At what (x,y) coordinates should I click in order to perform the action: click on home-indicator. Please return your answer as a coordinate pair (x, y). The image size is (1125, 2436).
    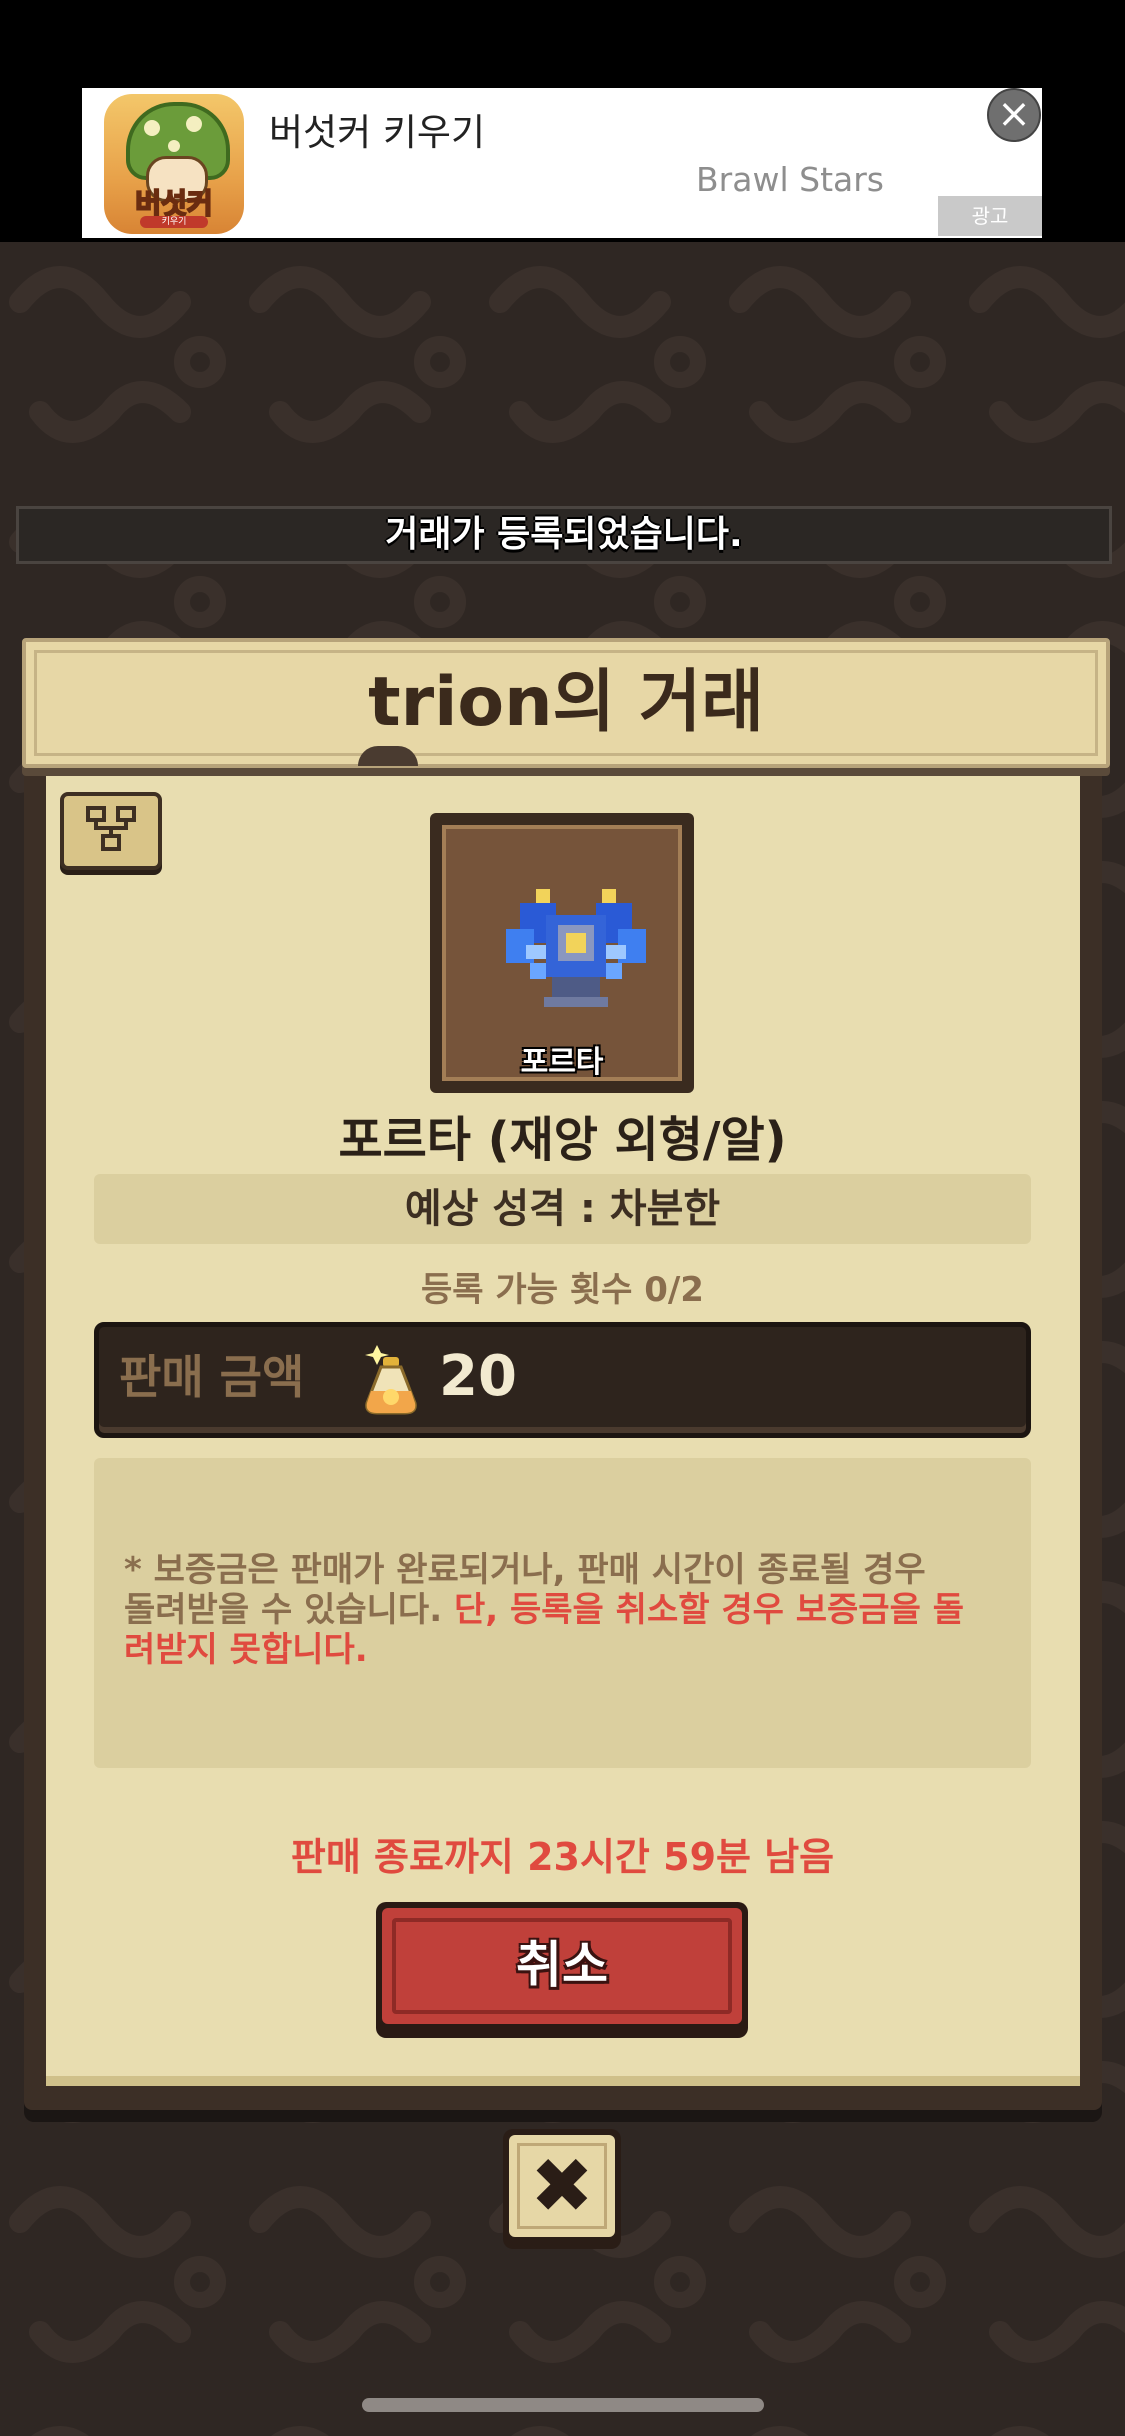
    Looking at the image, I should click on (563, 2405).